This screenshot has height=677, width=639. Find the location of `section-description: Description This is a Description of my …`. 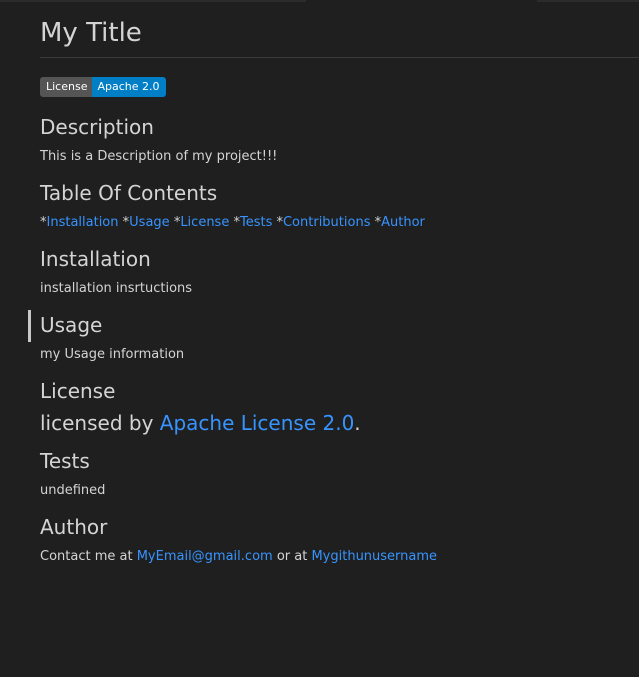

section-description: Description This is a Description of my … is located at coordinates (339, 140).